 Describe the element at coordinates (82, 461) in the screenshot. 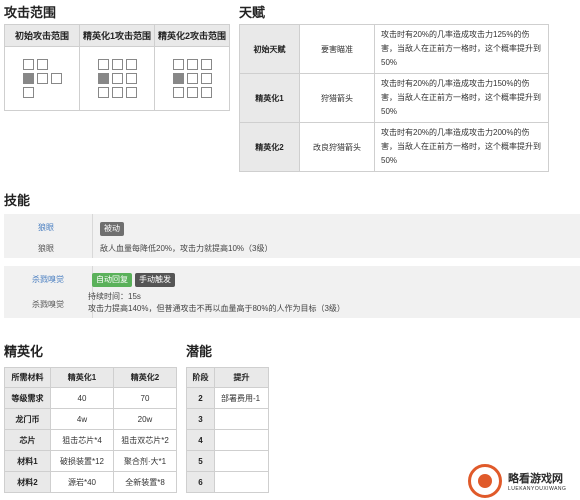

I see `elite-cell: 破损装置*12` at that location.